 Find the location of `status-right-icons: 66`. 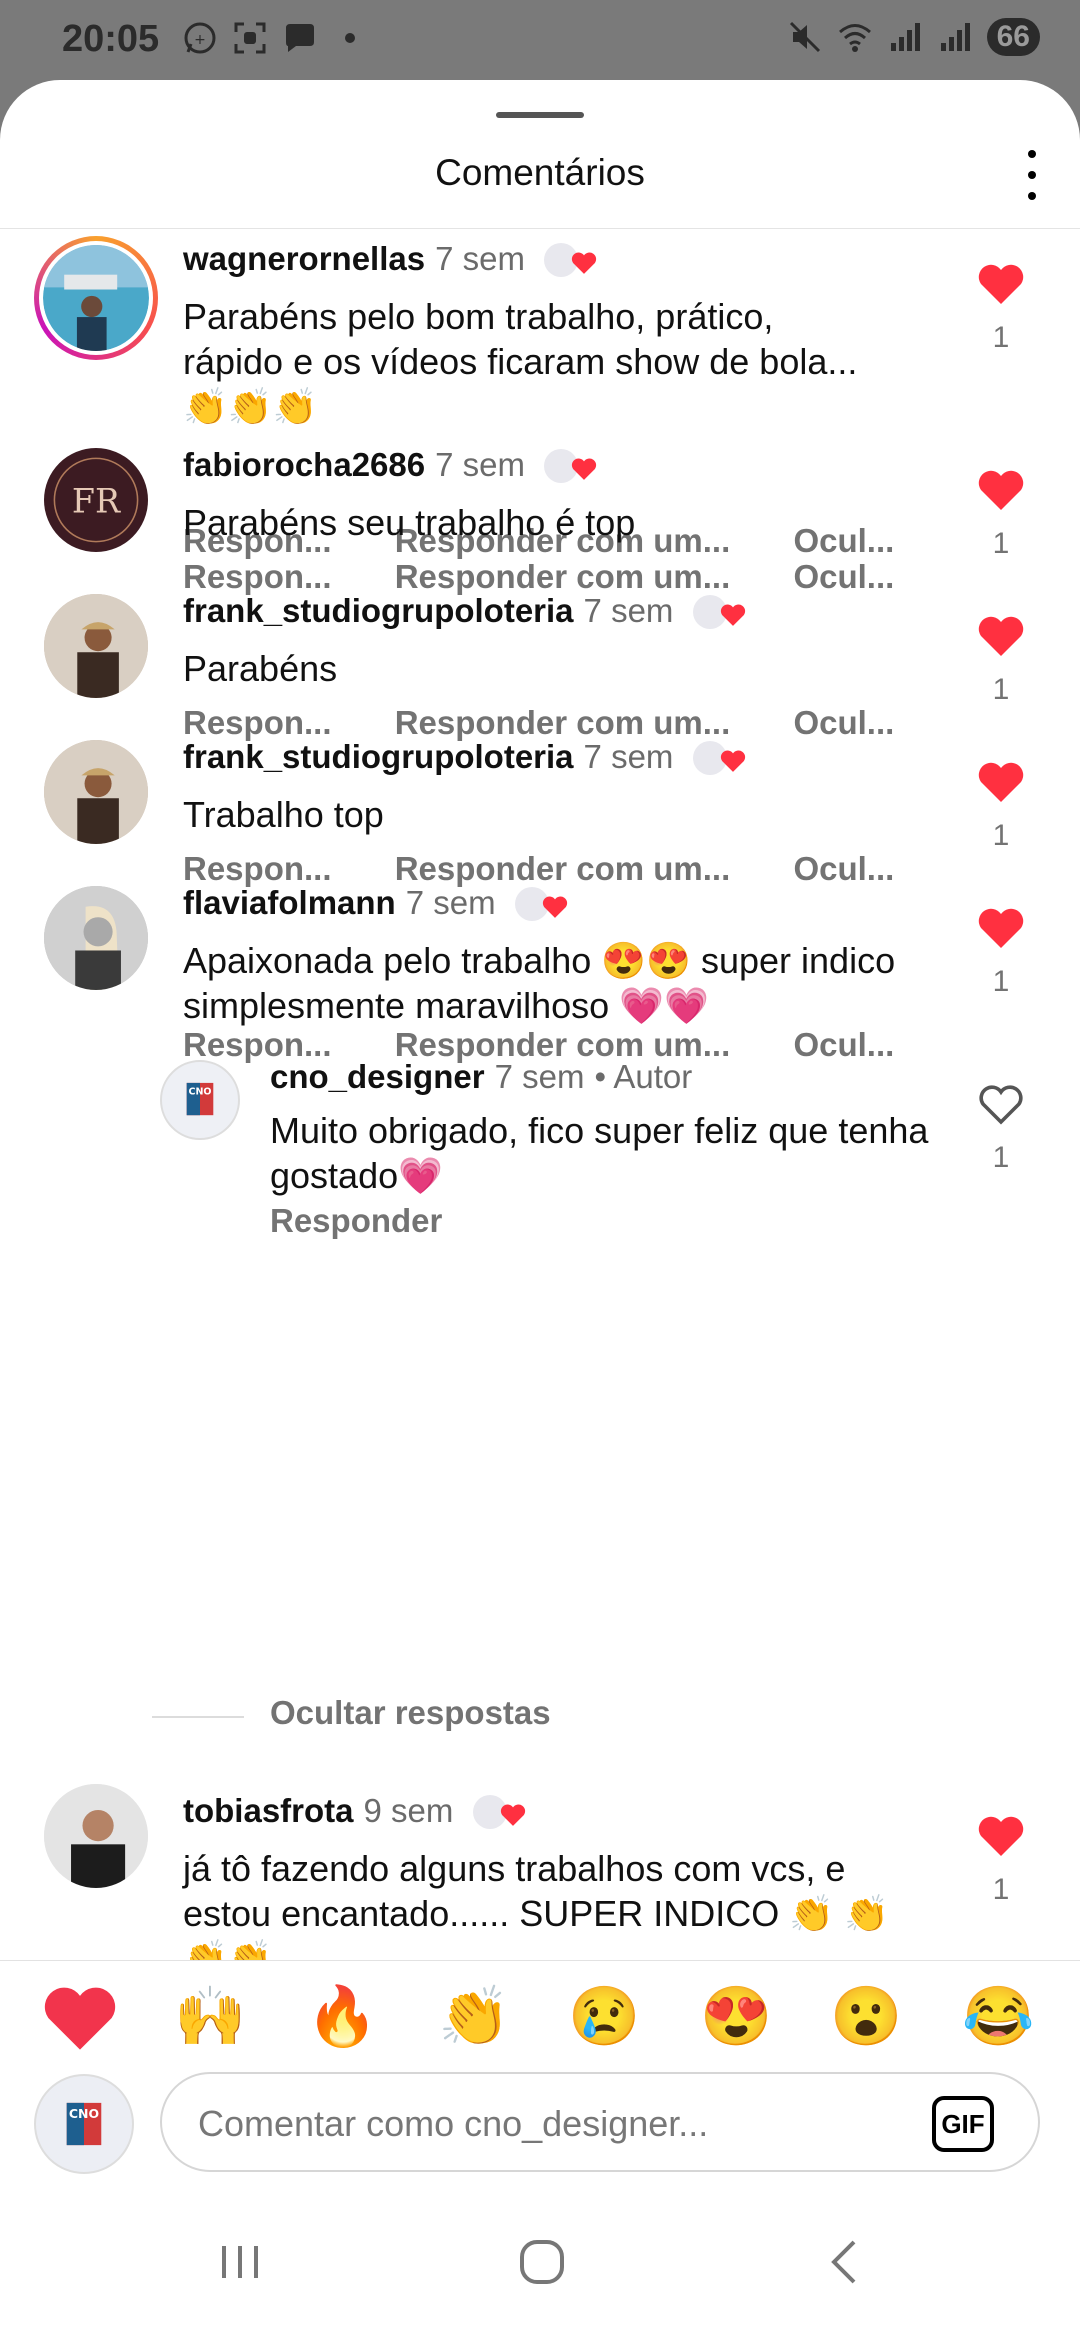

status-right-icons: 66 is located at coordinates (913, 37).